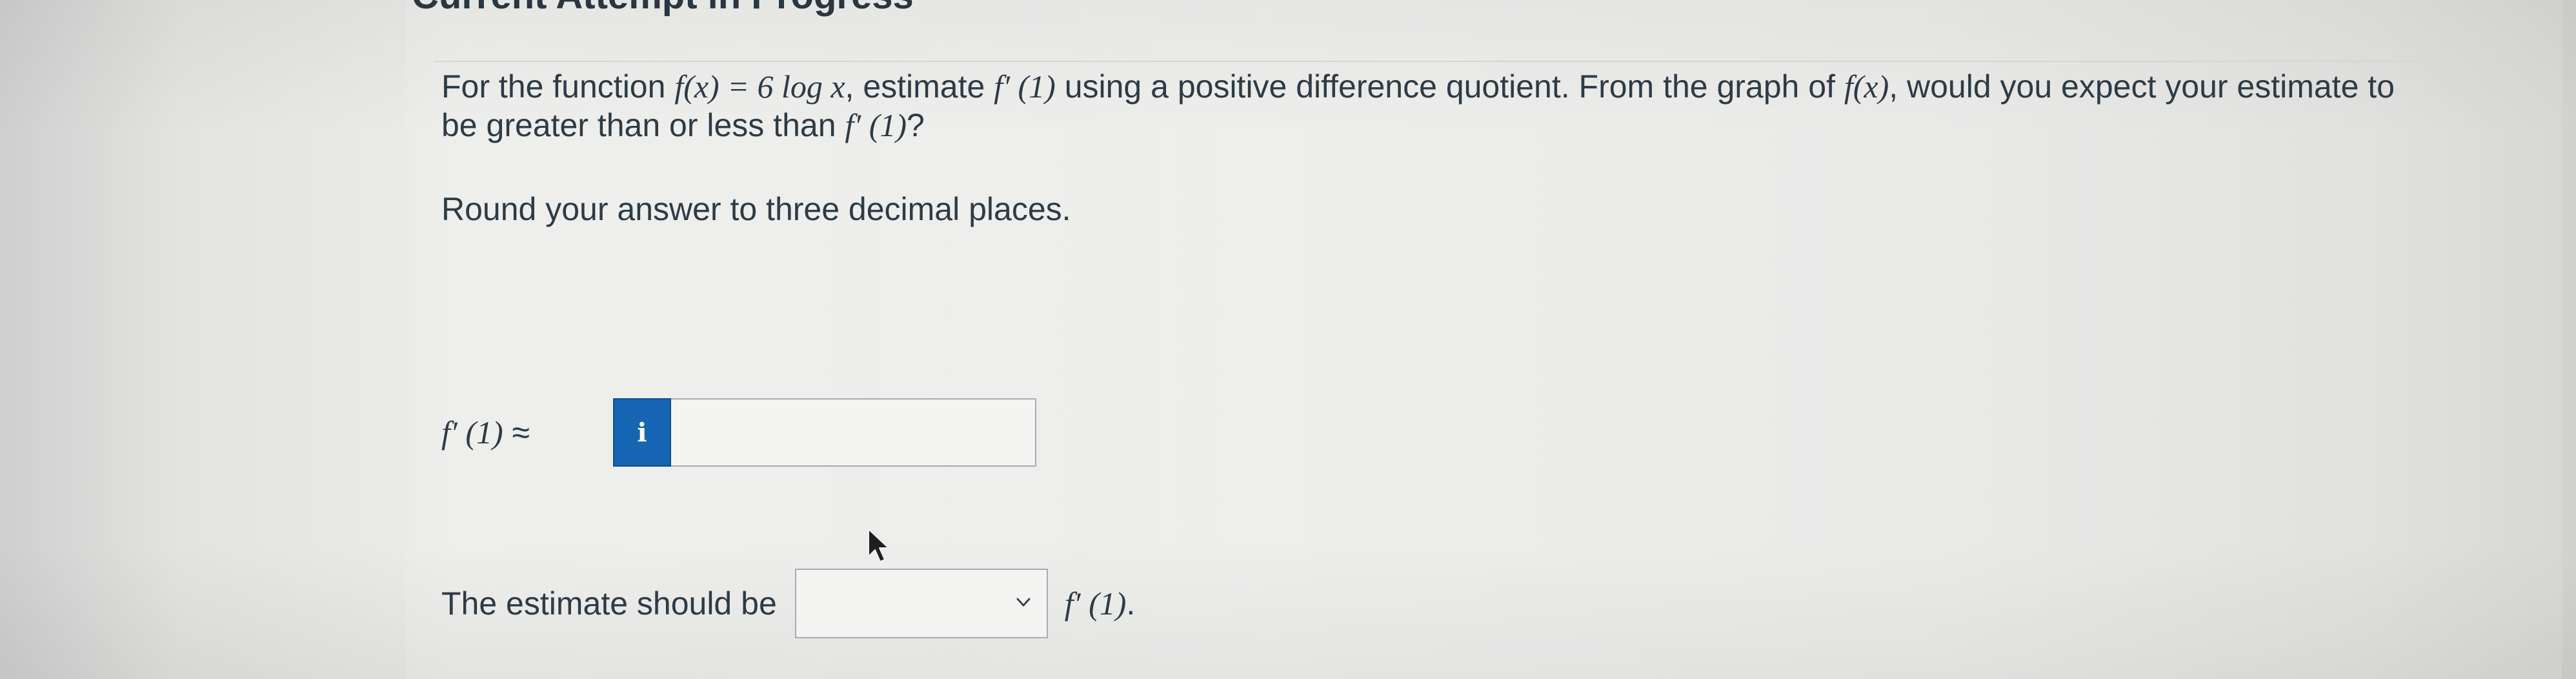  Describe the element at coordinates (916, 125) in the screenshot. I see `question-end: ?` at that location.